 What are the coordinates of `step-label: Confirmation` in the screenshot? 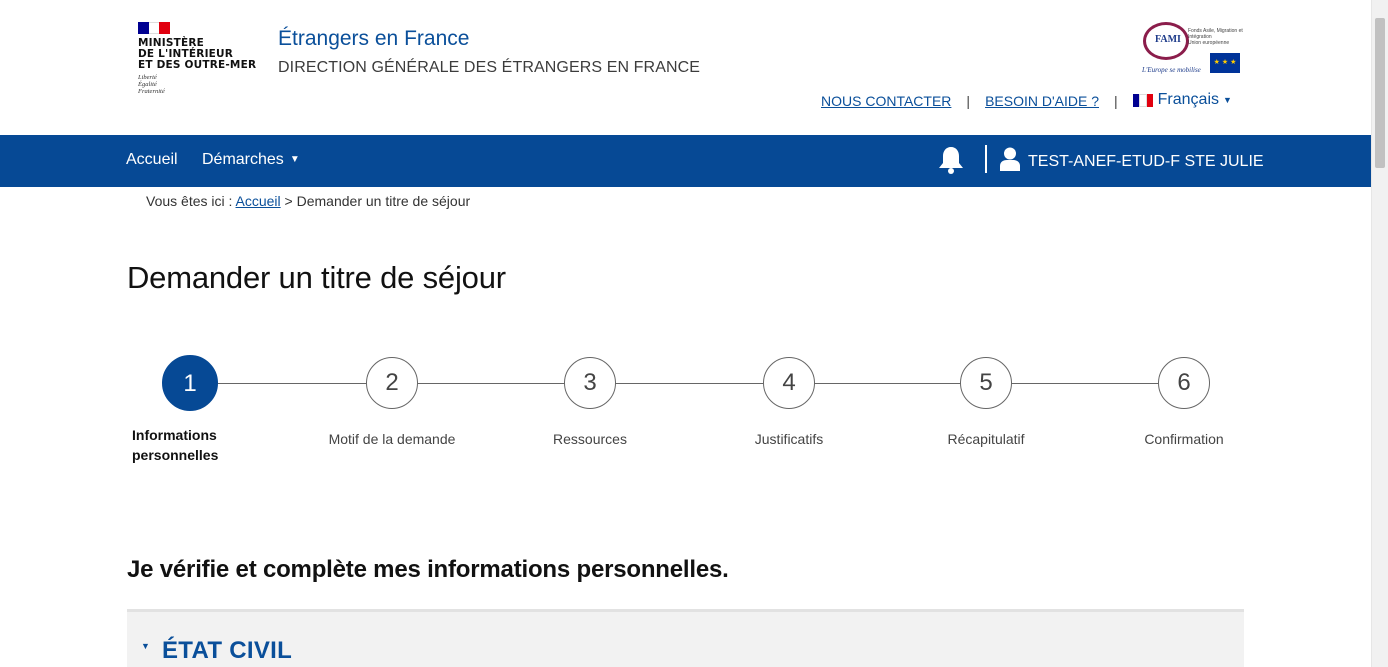 It's located at (1184, 439).